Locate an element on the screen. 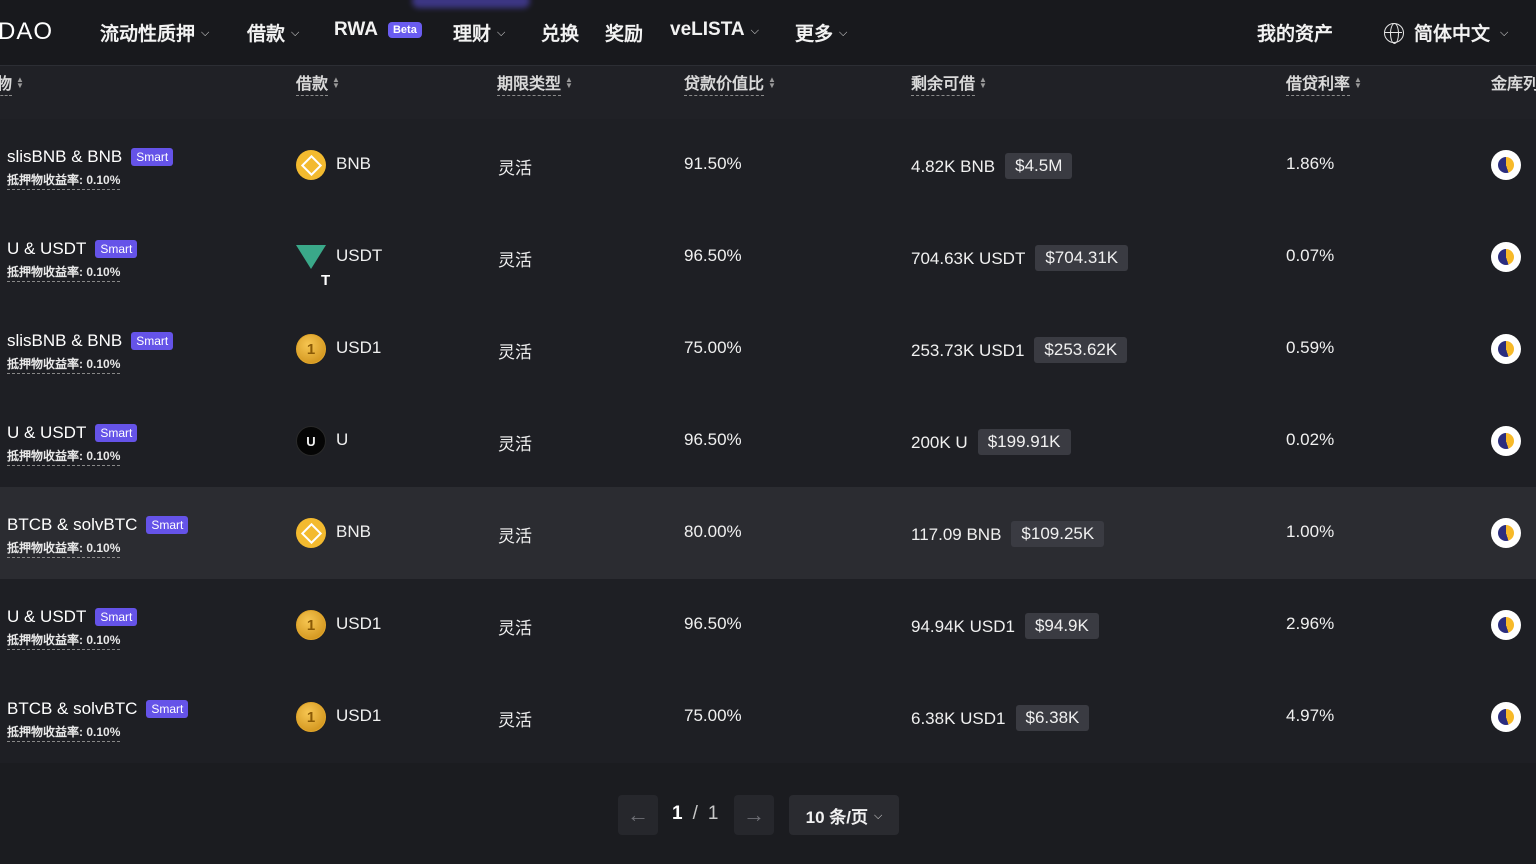 This screenshot has height=864, width=1536. header-ltv-label: 贷款价值比 is located at coordinates (724, 83).